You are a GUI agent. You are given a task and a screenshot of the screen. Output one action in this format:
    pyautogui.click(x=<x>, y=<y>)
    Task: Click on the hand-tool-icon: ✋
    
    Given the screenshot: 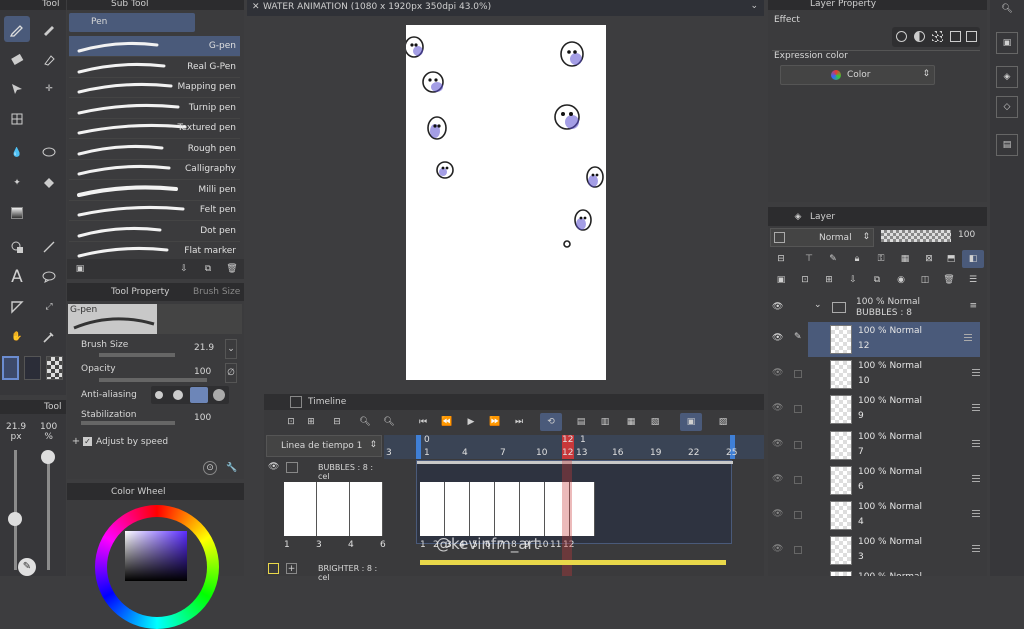 What is the action you would take?
    pyautogui.click(x=17, y=337)
    